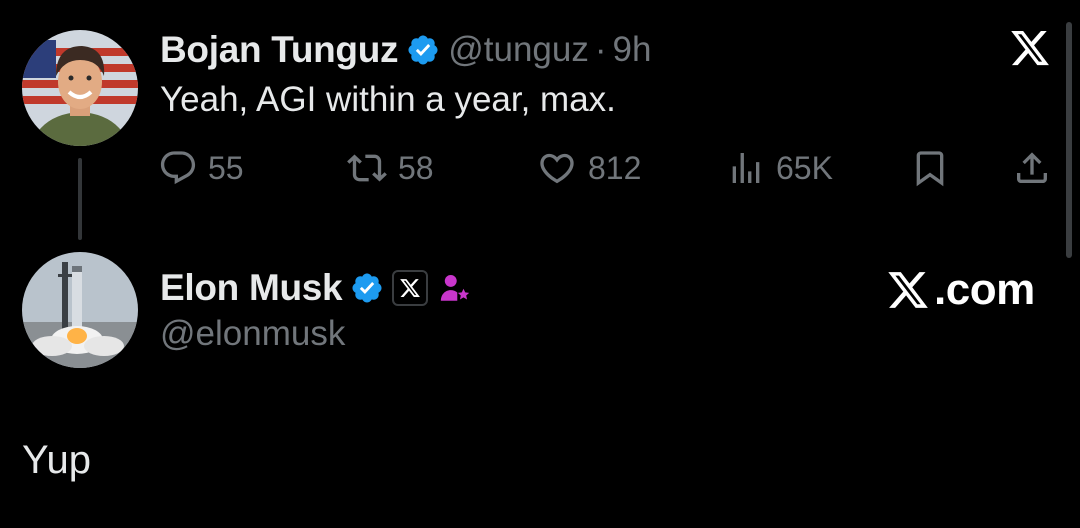 This screenshot has height=528, width=1080. Describe the element at coordinates (416, 167) in the screenshot. I see `repost-count: 58` at that location.